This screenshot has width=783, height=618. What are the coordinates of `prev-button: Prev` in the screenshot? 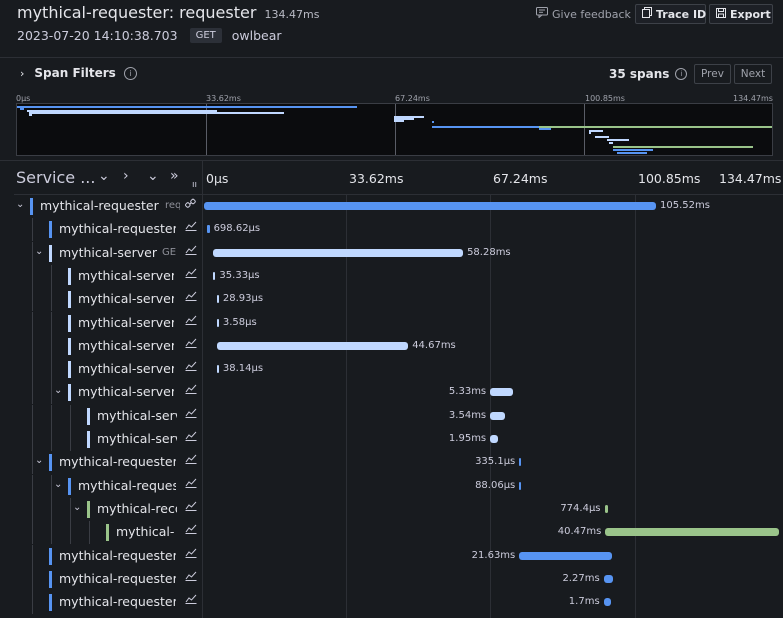 It's located at (712, 74).